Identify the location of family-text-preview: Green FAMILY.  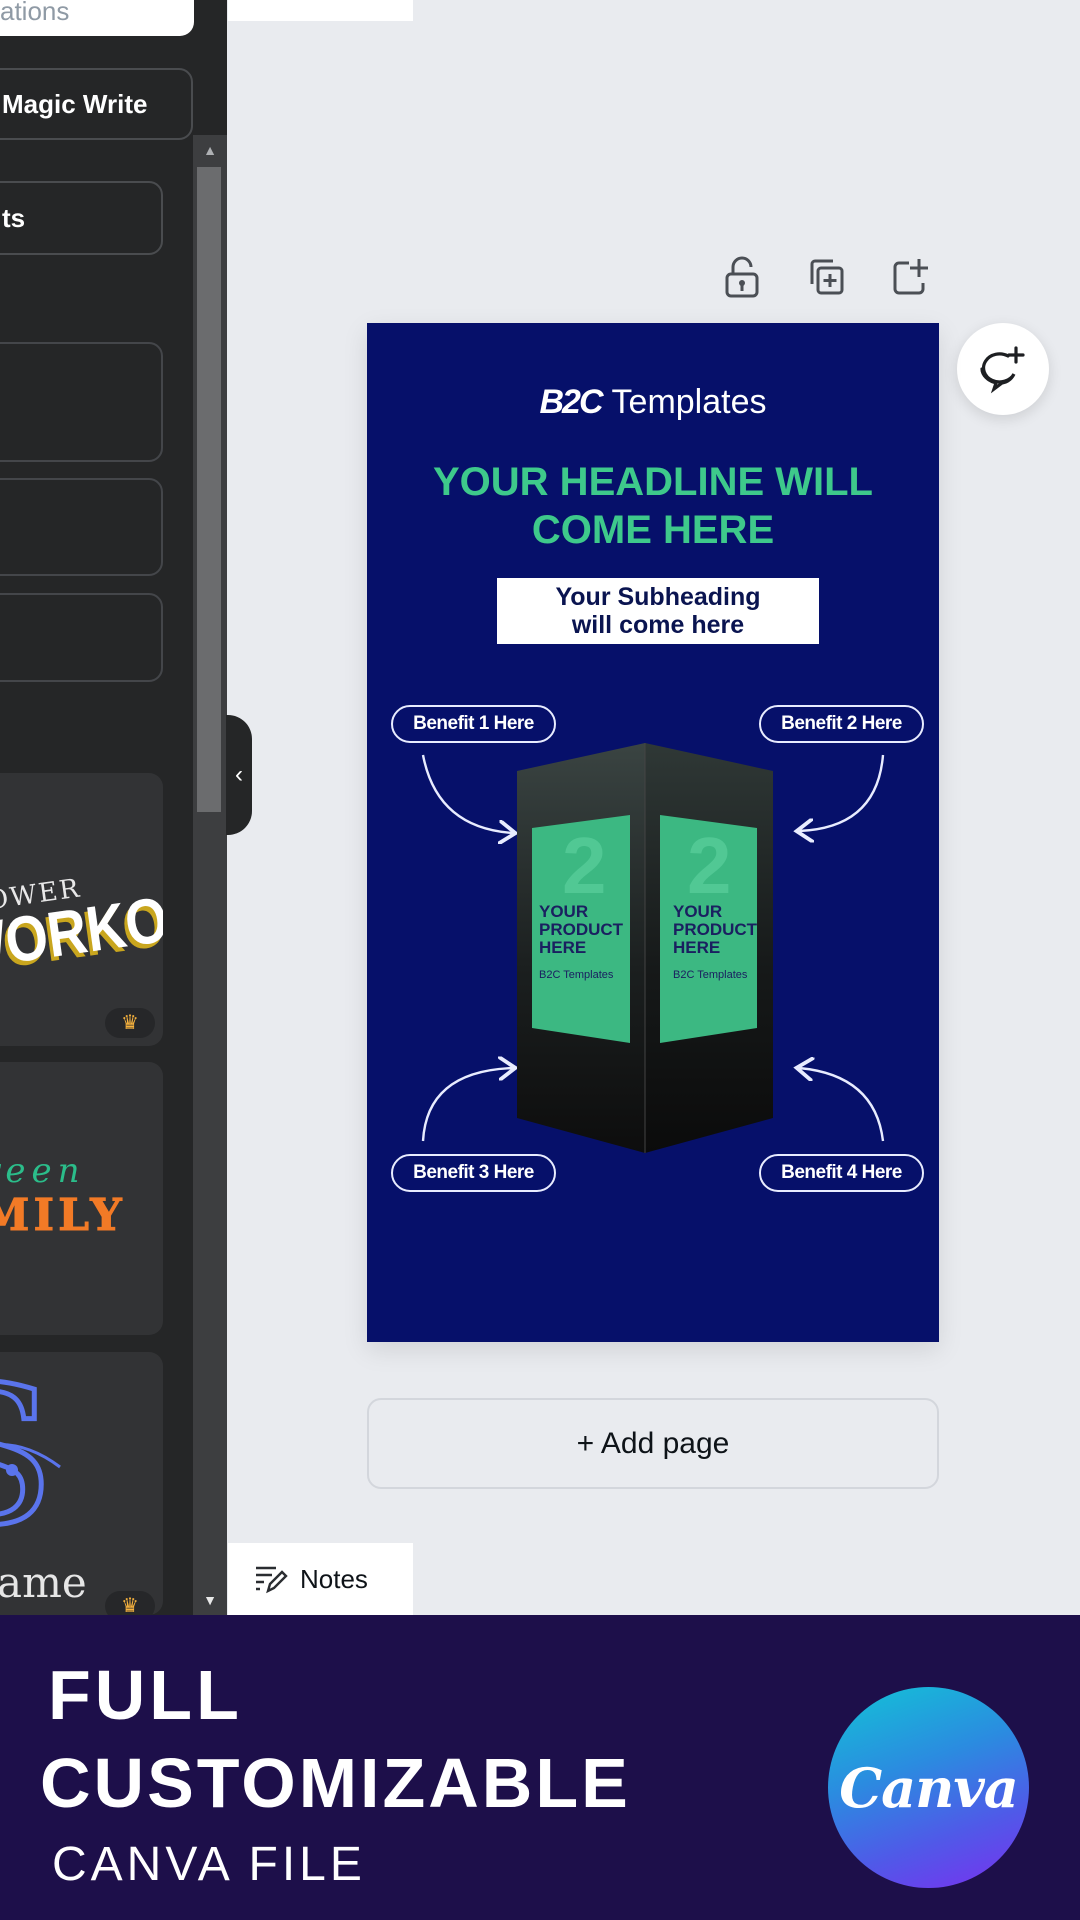
(63, 1196).